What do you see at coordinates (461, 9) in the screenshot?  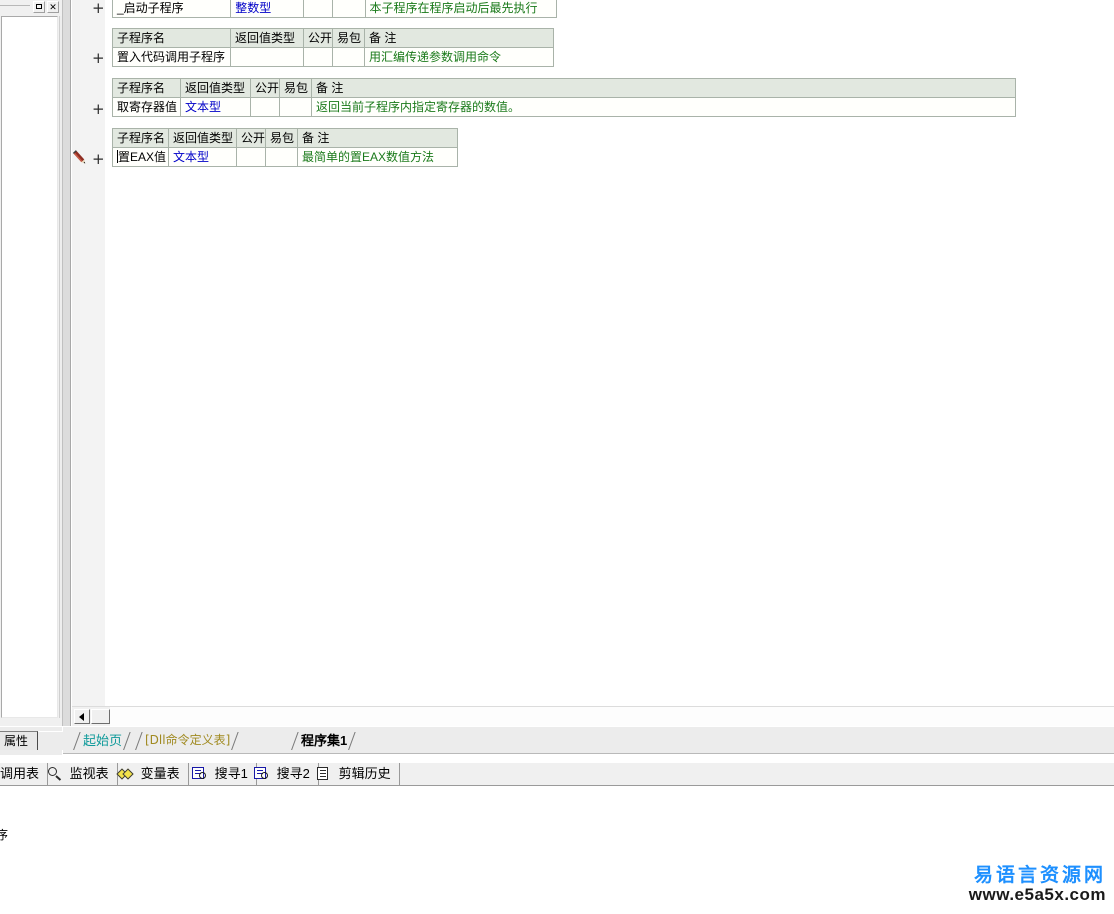 I see `cell-note: 本子程序在程序启动后最先执行` at bounding box center [461, 9].